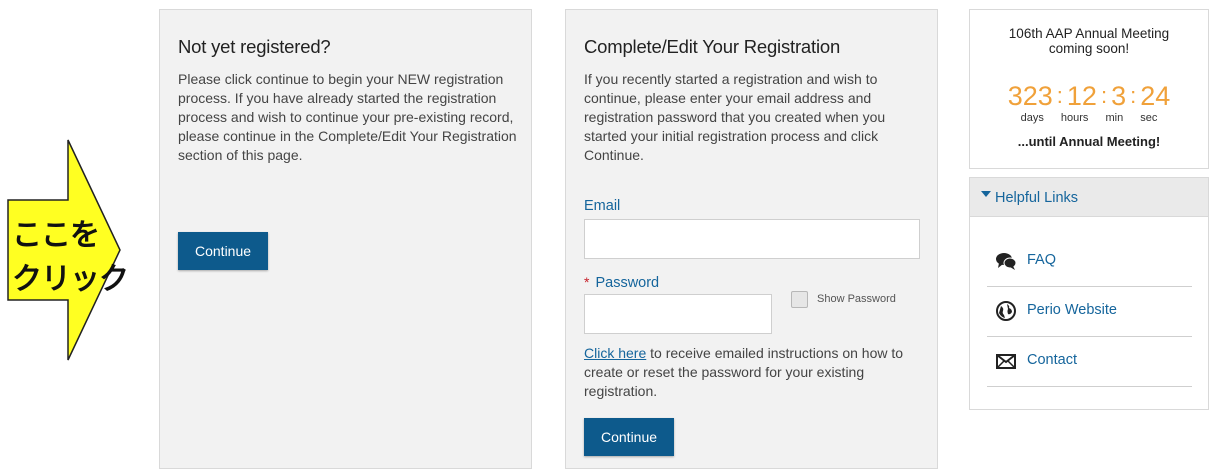 The image size is (1214, 469). What do you see at coordinates (615, 353) in the screenshot?
I see `reset-password-link: Click here` at bounding box center [615, 353].